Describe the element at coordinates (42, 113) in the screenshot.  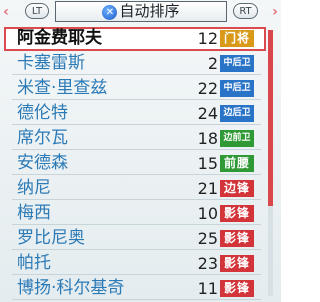
I see `player-name: 德伦特` at that location.